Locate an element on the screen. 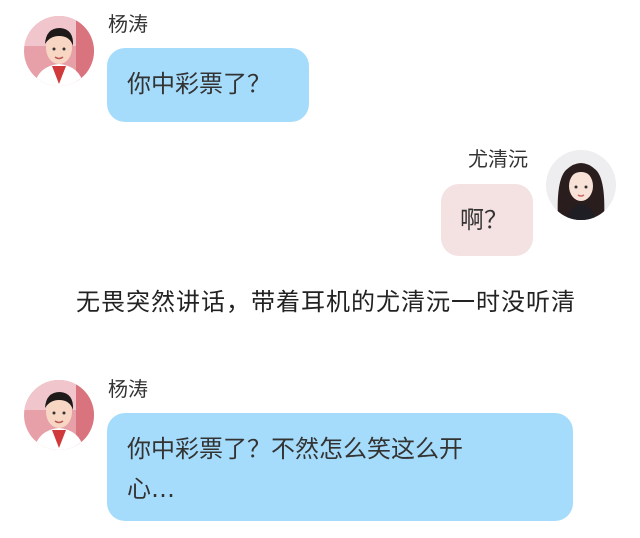 This screenshot has width=640, height=538. female-avatar-icon is located at coordinates (581, 185).